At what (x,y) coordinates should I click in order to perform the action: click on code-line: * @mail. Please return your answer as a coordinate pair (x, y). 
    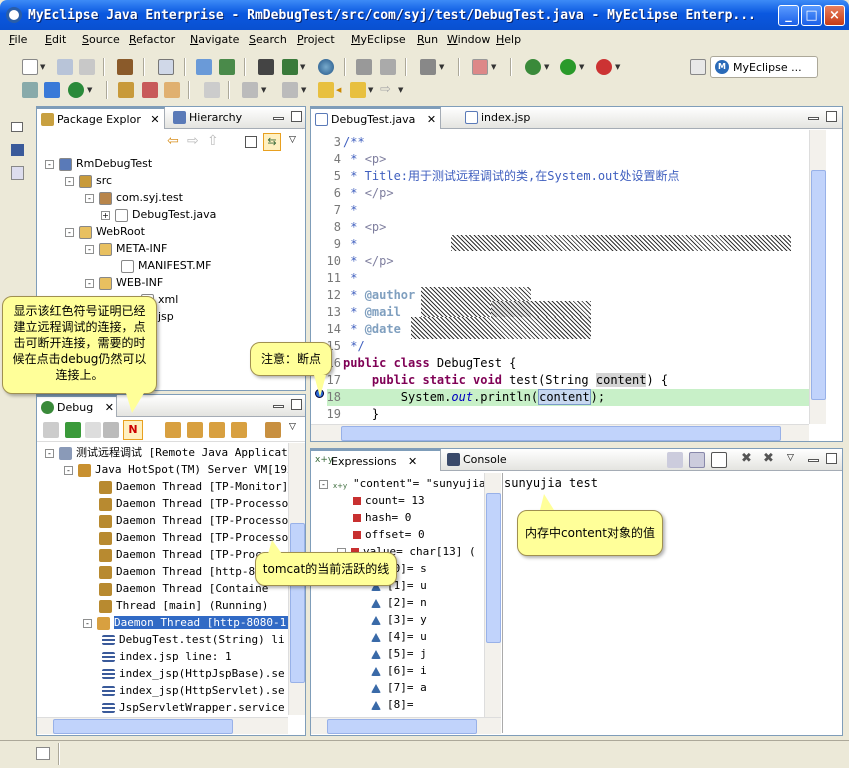
    Looking at the image, I should click on (372, 312).